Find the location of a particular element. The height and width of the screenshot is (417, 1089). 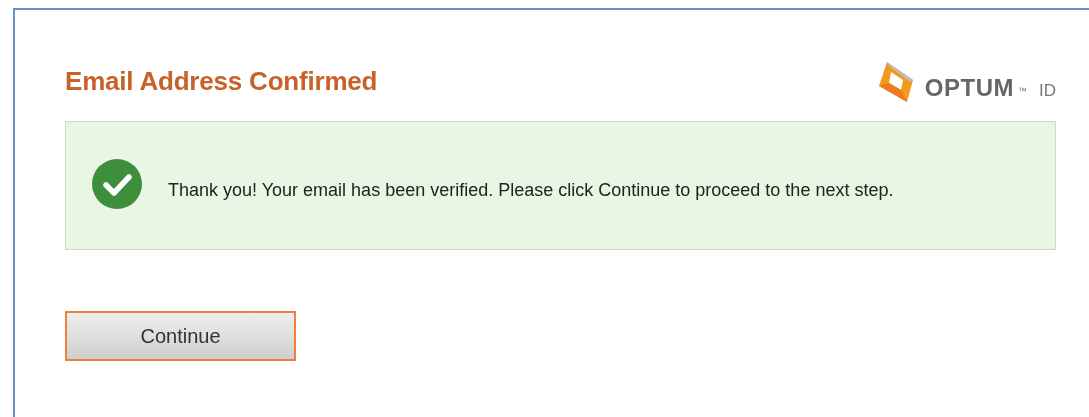

logo-wordmark: OPTUM is located at coordinates (969, 88).